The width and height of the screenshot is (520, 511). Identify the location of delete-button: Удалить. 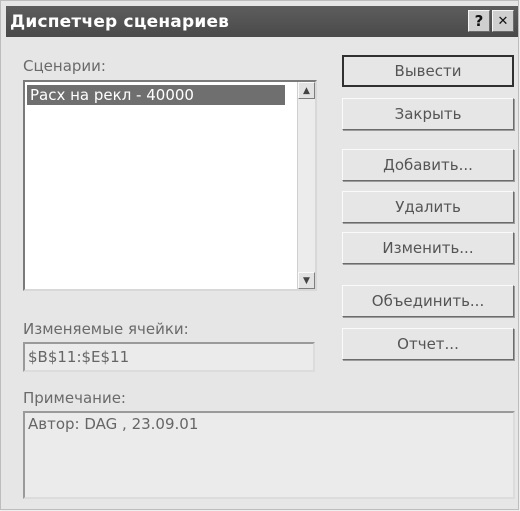
(428, 207).